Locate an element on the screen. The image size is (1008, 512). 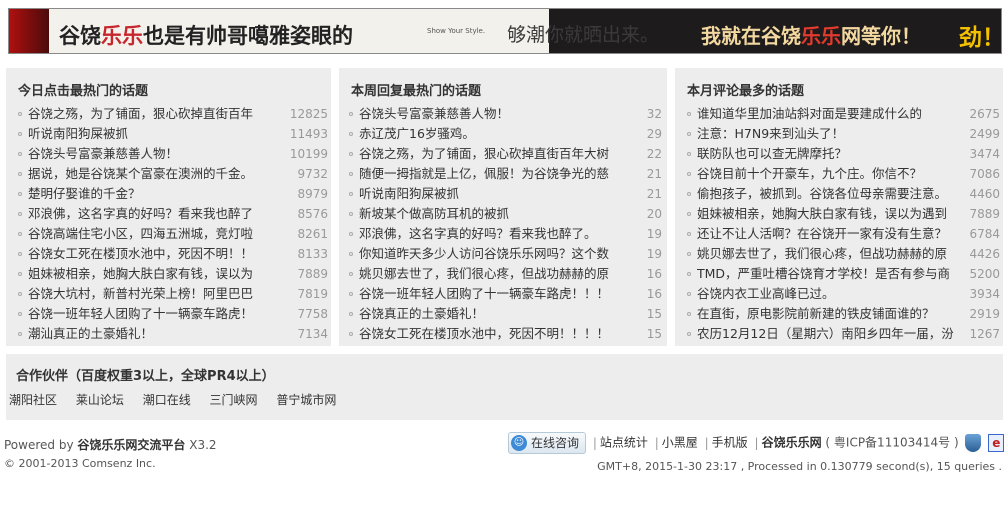
topic-count: 29 is located at coordinates (654, 134).